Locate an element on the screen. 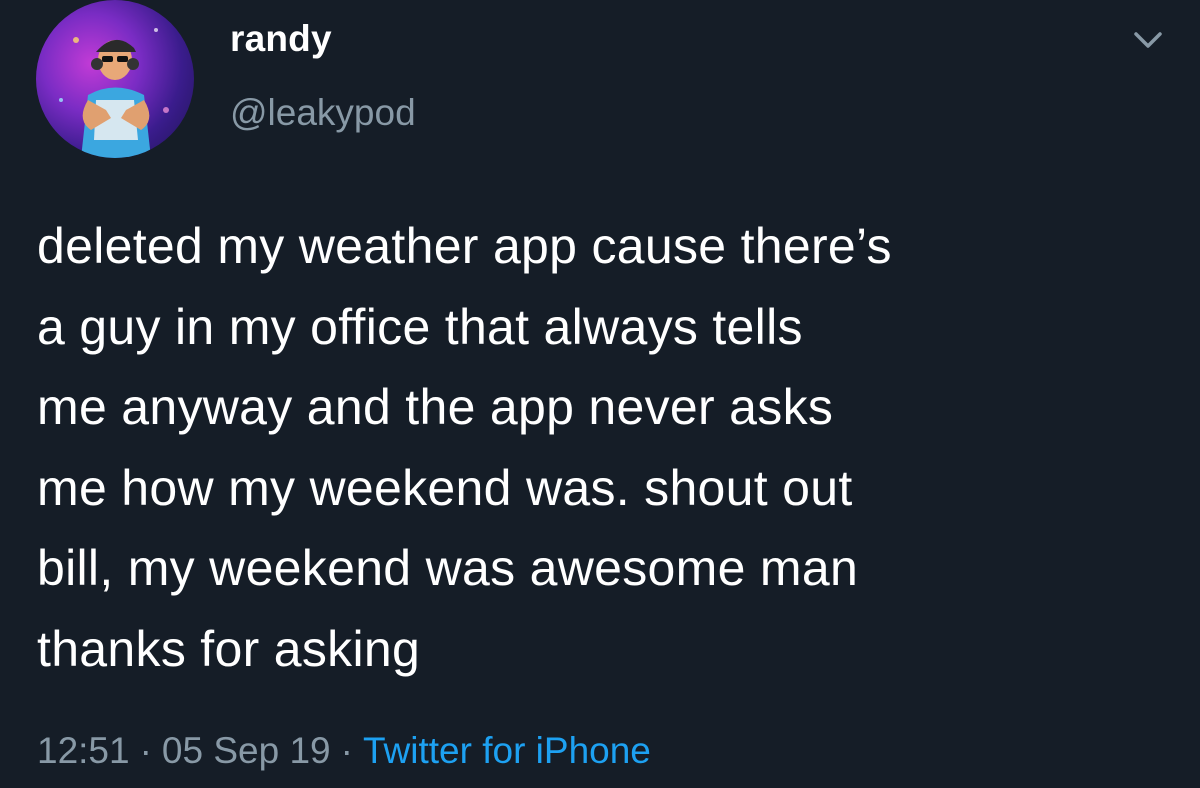 The image size is (1200, 788). tweet-text-line: deleted my weather app cause there’s is located at coordinates (464, 246).